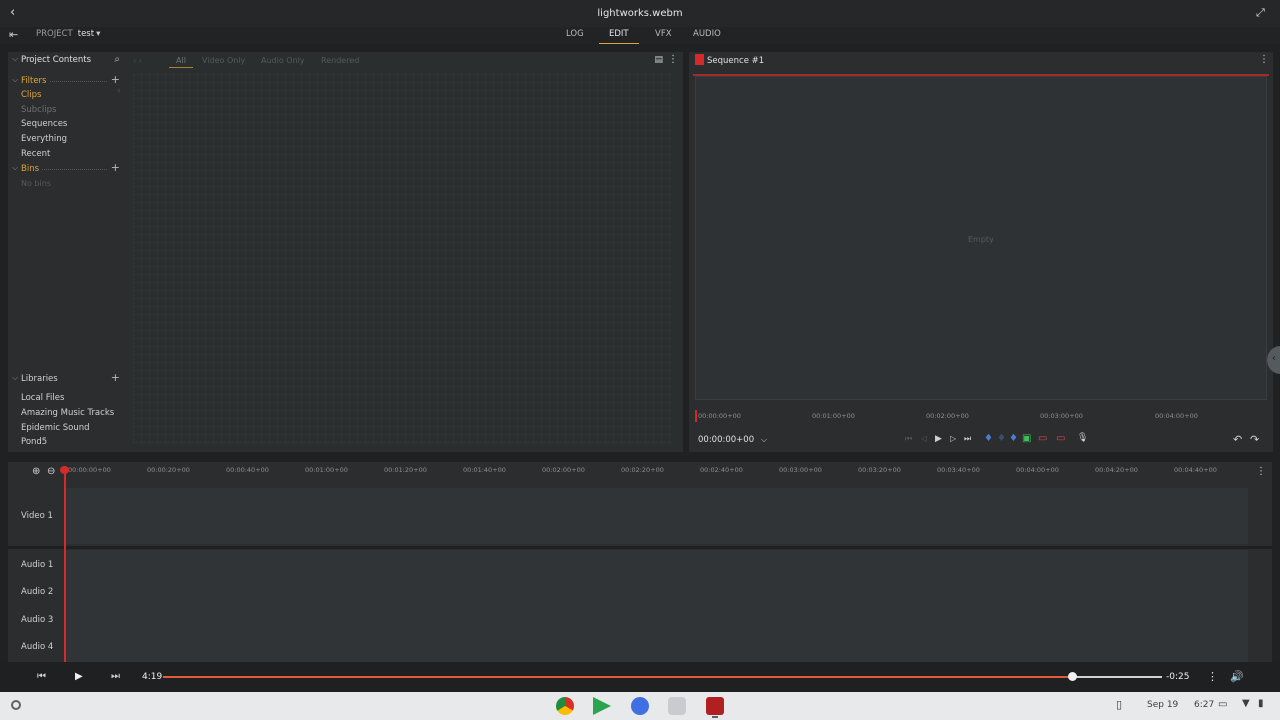 The height and width of the screenshot is (720, 1280). Describe the element at coordinates (1162, 705) in the screenshot. I see `shelf-date: Sep 19` at that location.